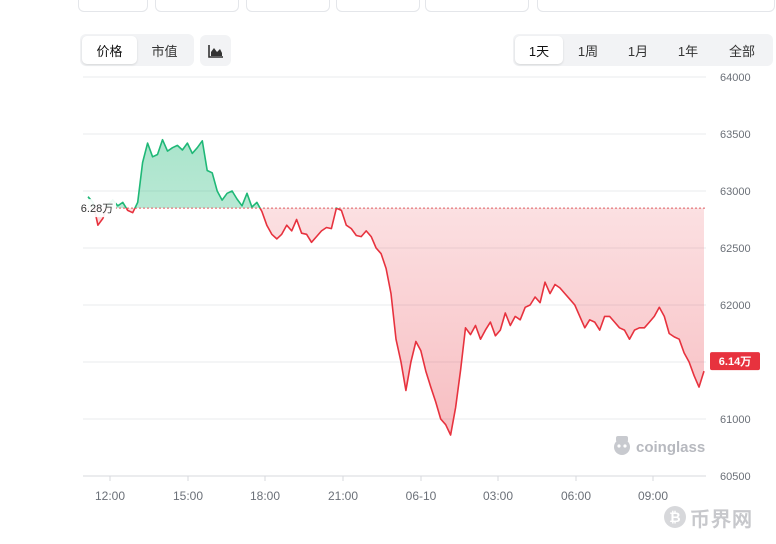 This screenshot has height=544, width=776. Describe the element at coordinates (735, 78) in the screenshot. I see `y-tick-label: 64000` at that location.